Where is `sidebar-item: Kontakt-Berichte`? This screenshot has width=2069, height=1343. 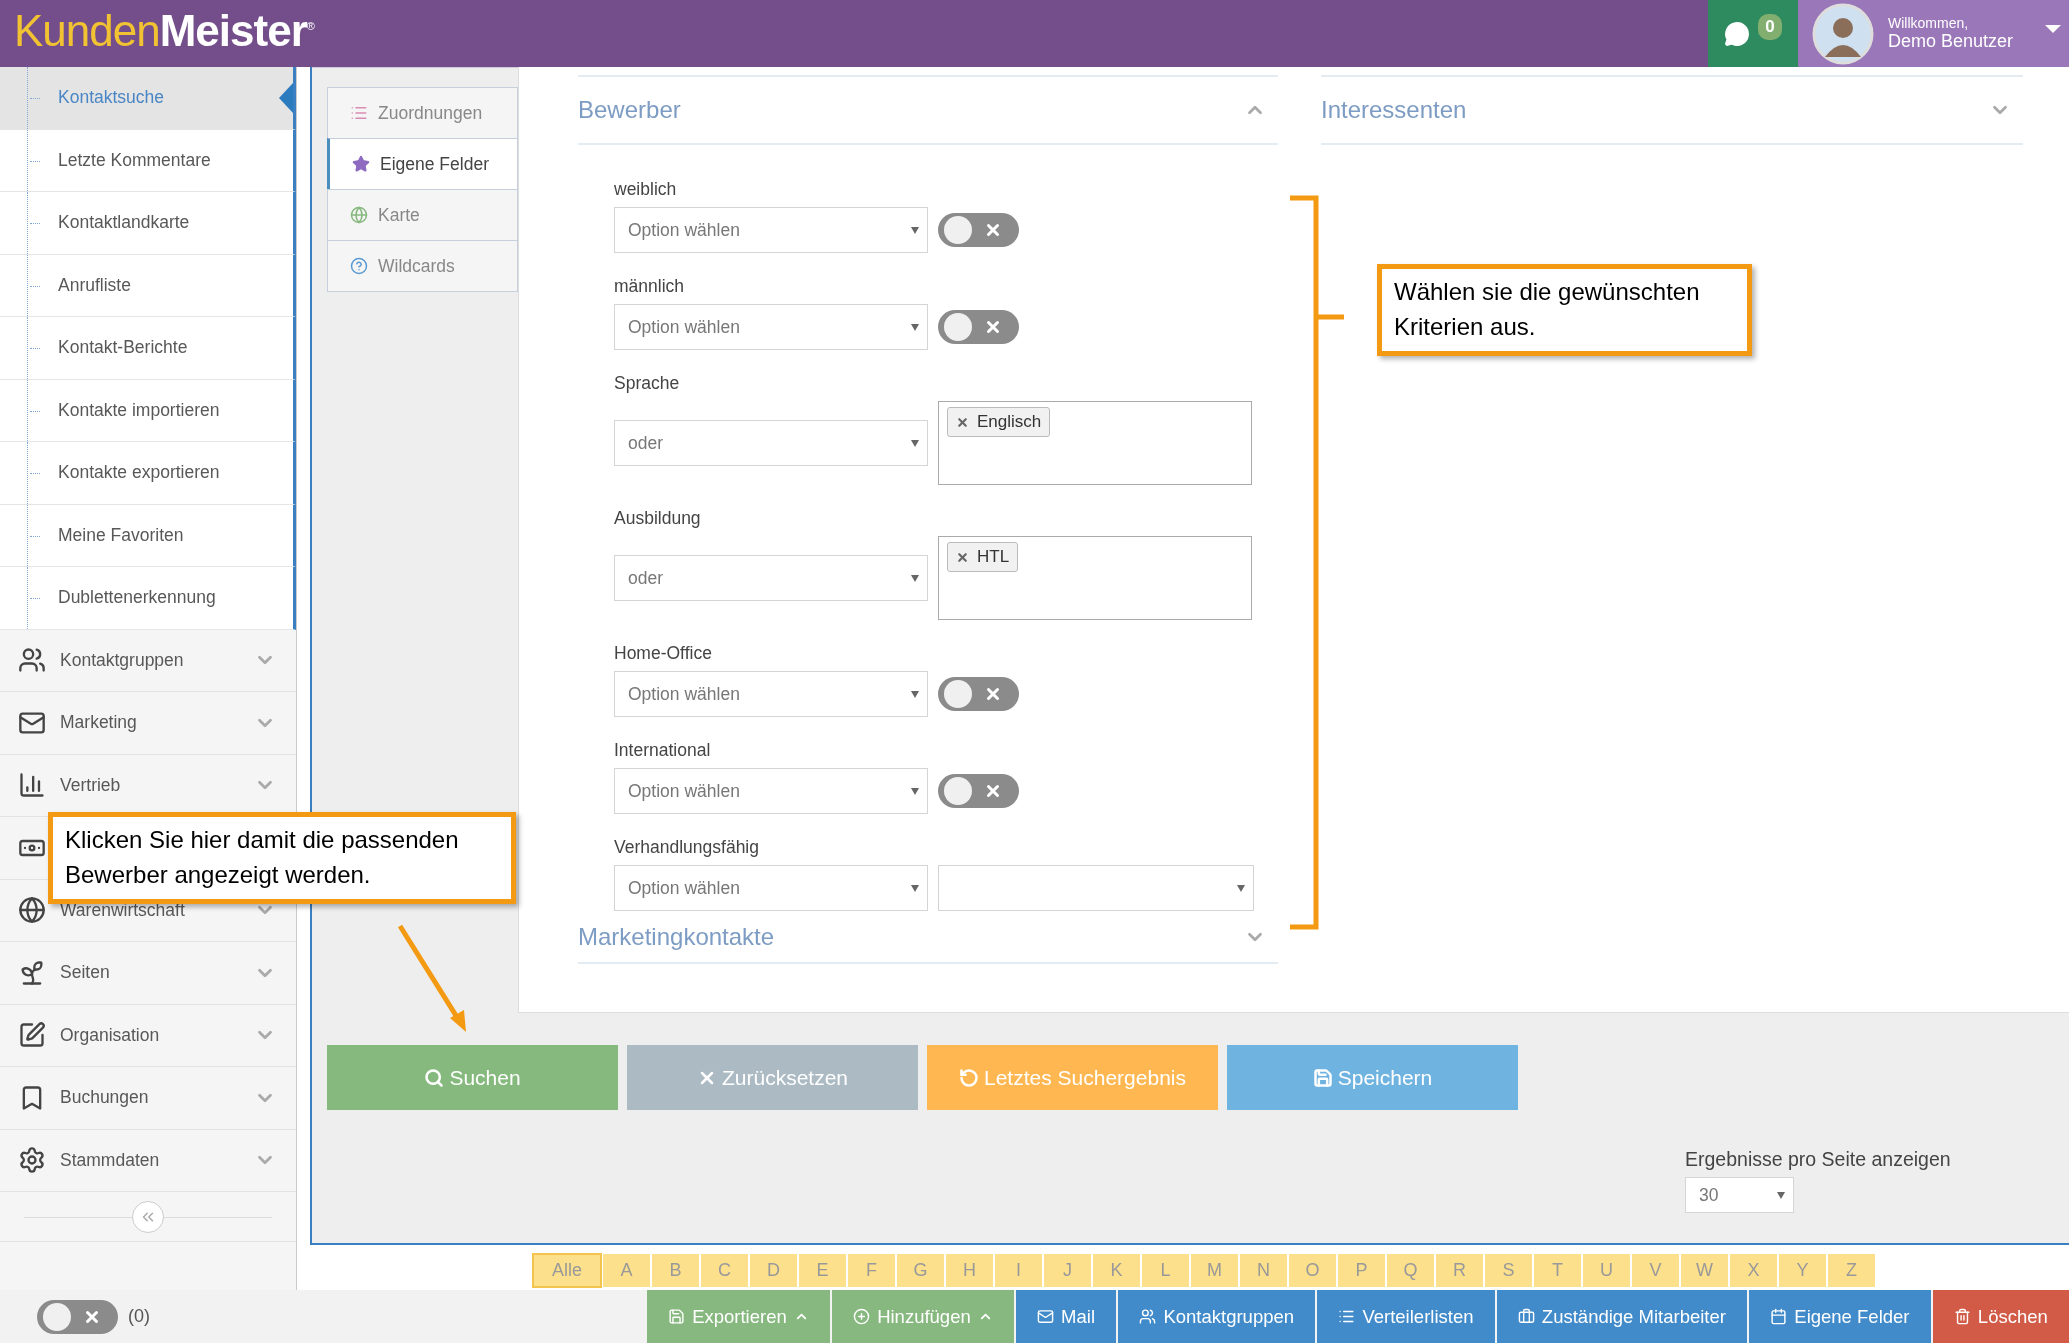
sidebar-item: Kontakt-Berichte is located at coordinates (148, 348).